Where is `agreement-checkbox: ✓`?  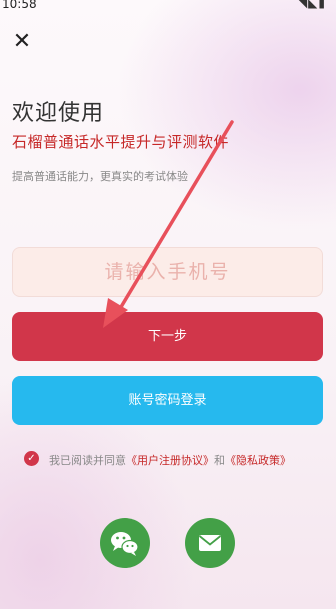 agreement-checkbox: ✓ is located at coordinates (31, 458).